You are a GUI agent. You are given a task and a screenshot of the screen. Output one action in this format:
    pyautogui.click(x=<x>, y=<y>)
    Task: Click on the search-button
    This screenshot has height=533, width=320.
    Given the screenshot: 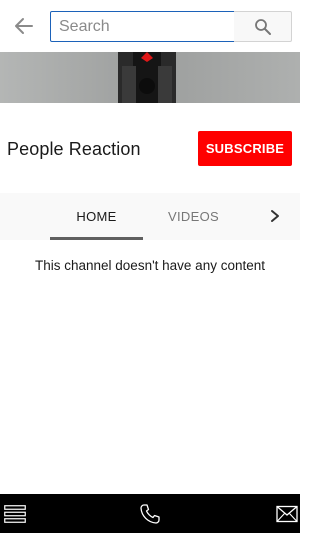 What is the action you would take?
    pyautogui.click(x=263, y=26)
    